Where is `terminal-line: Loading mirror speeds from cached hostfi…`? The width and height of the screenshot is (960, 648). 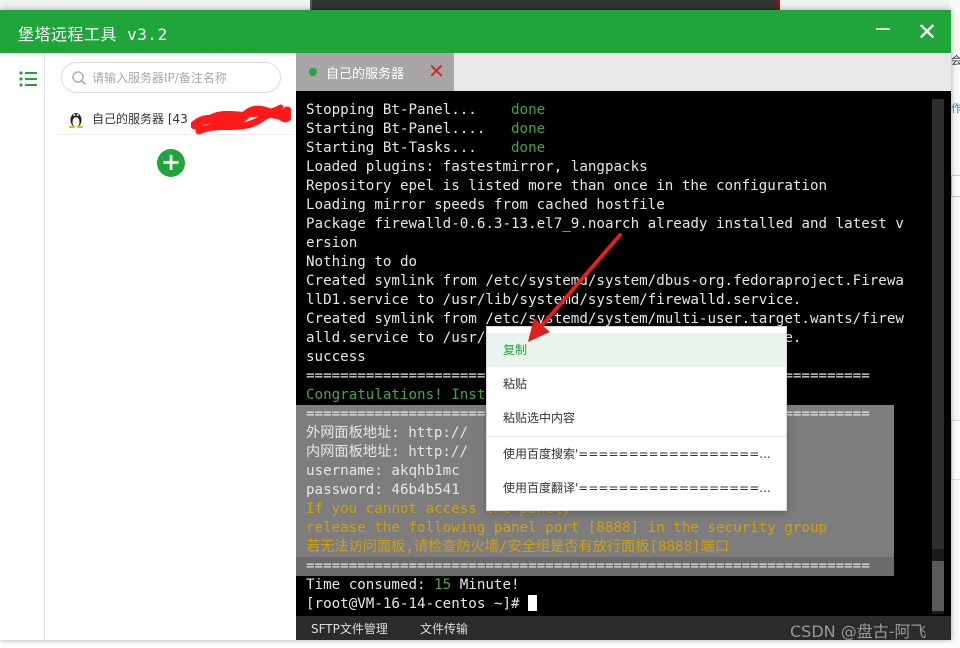 terminal-line: Loading mirror speeds from cached hostfi… is located at coordinates (616, 205).